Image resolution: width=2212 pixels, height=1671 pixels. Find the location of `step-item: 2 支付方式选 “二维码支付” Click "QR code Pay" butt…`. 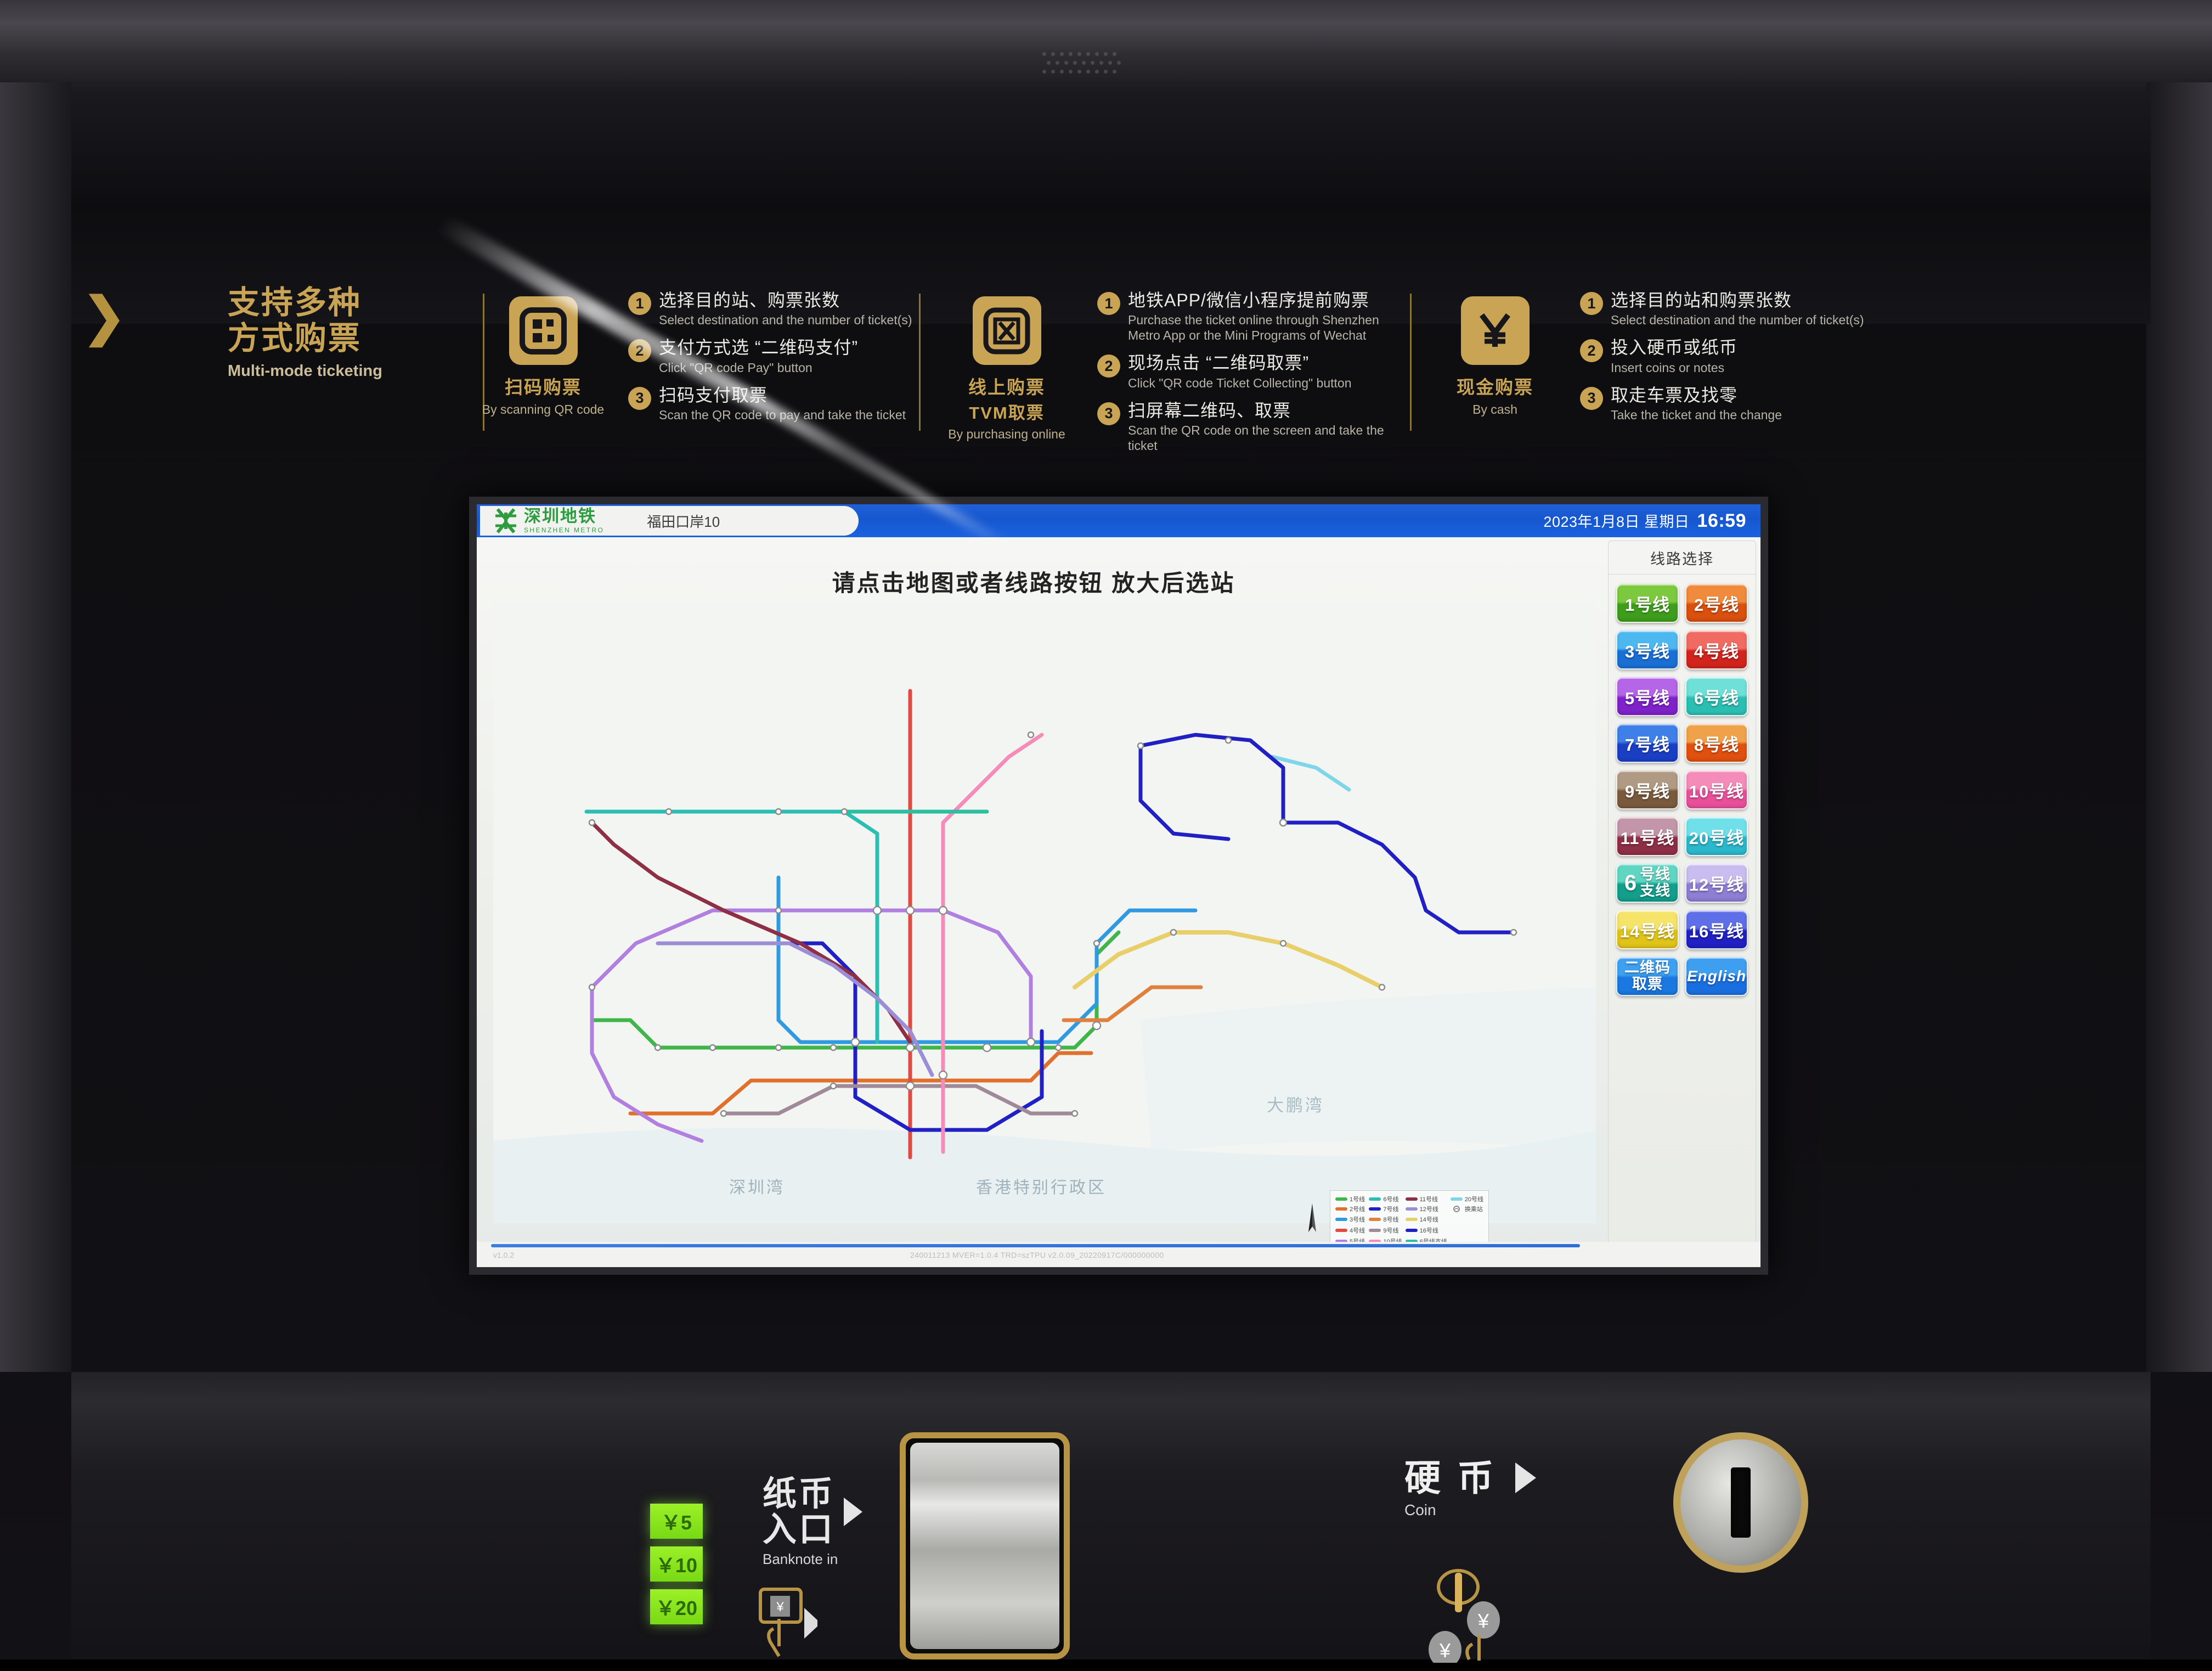

step-item: 2 支付方式选 “二维码支付” Click "QR code Pay" butt… is located at coordinates (770, 356).